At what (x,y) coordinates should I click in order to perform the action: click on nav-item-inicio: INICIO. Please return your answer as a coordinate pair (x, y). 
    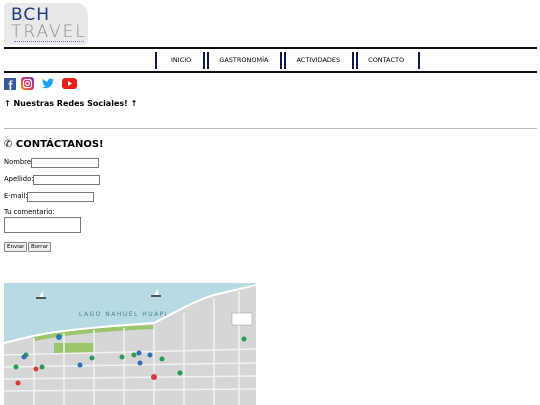
    Looking at the image, I should click on (180, 60).